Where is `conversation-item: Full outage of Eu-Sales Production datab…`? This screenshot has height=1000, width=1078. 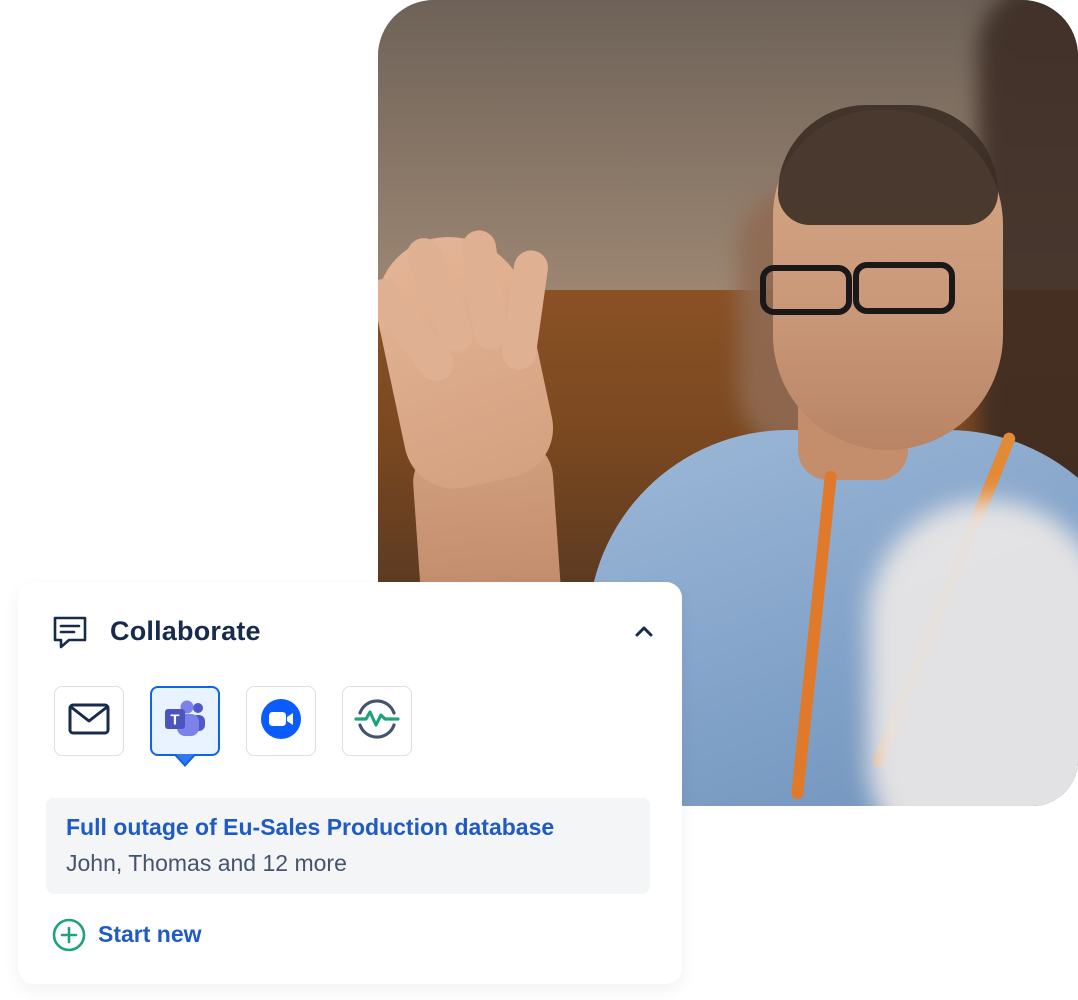 conversation-item: Full outage of Eu-Sales Production datab… is located at coordinates (348, 846).